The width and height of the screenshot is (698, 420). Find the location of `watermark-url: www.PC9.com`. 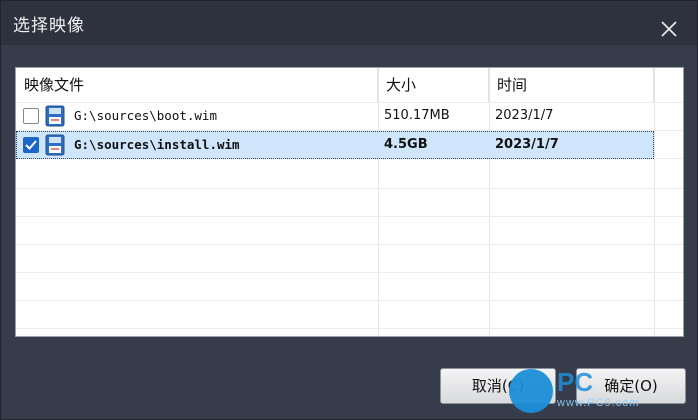

watermark-url: www.PC9.com is located at coordinates (598, 403).